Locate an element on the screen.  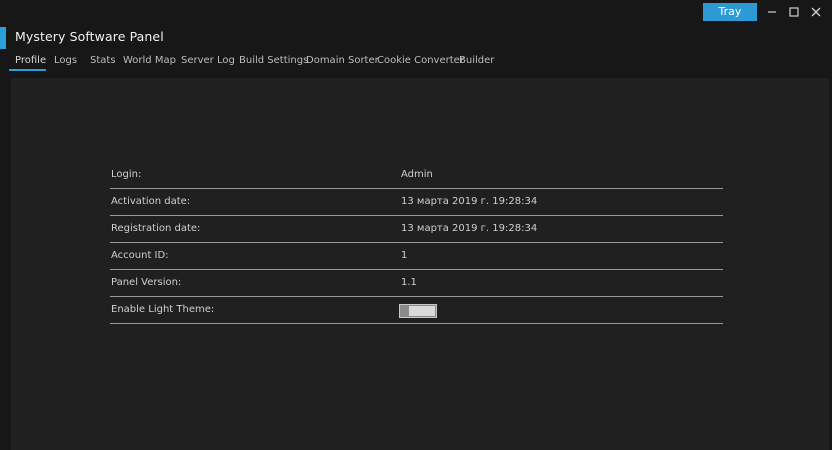
row-label: Account ID: is located at coordinates (140, 255).